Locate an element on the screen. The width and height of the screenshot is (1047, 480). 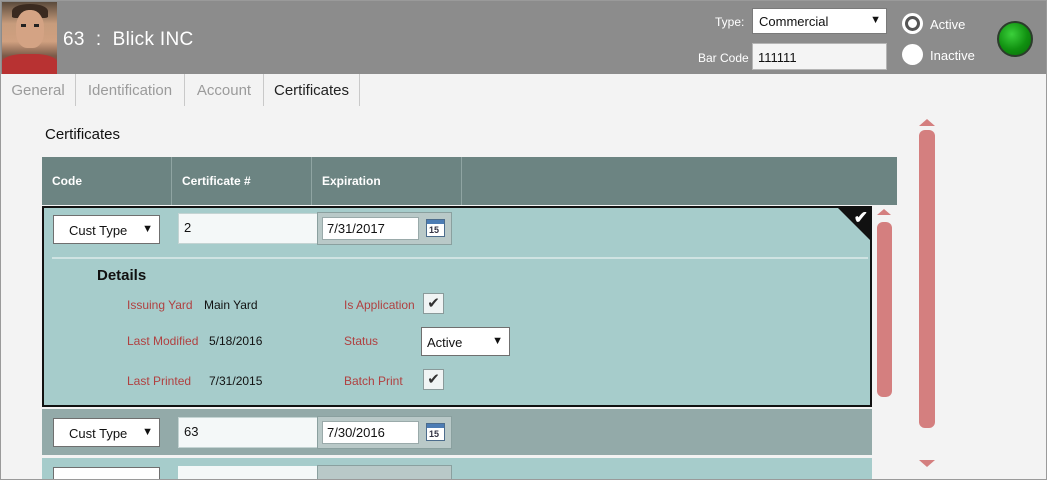
outer-scrollbar-thumb is located at coordinates (927, 279).